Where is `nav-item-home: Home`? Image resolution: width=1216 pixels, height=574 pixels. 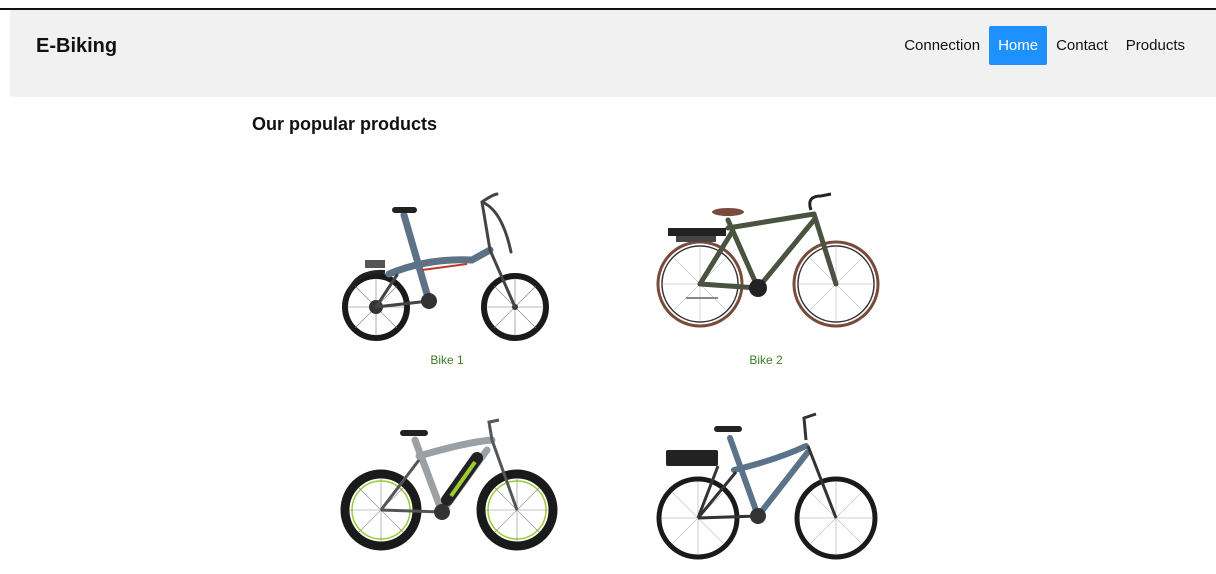
nav-item-home: Home is located at coordinates (1018, 45).